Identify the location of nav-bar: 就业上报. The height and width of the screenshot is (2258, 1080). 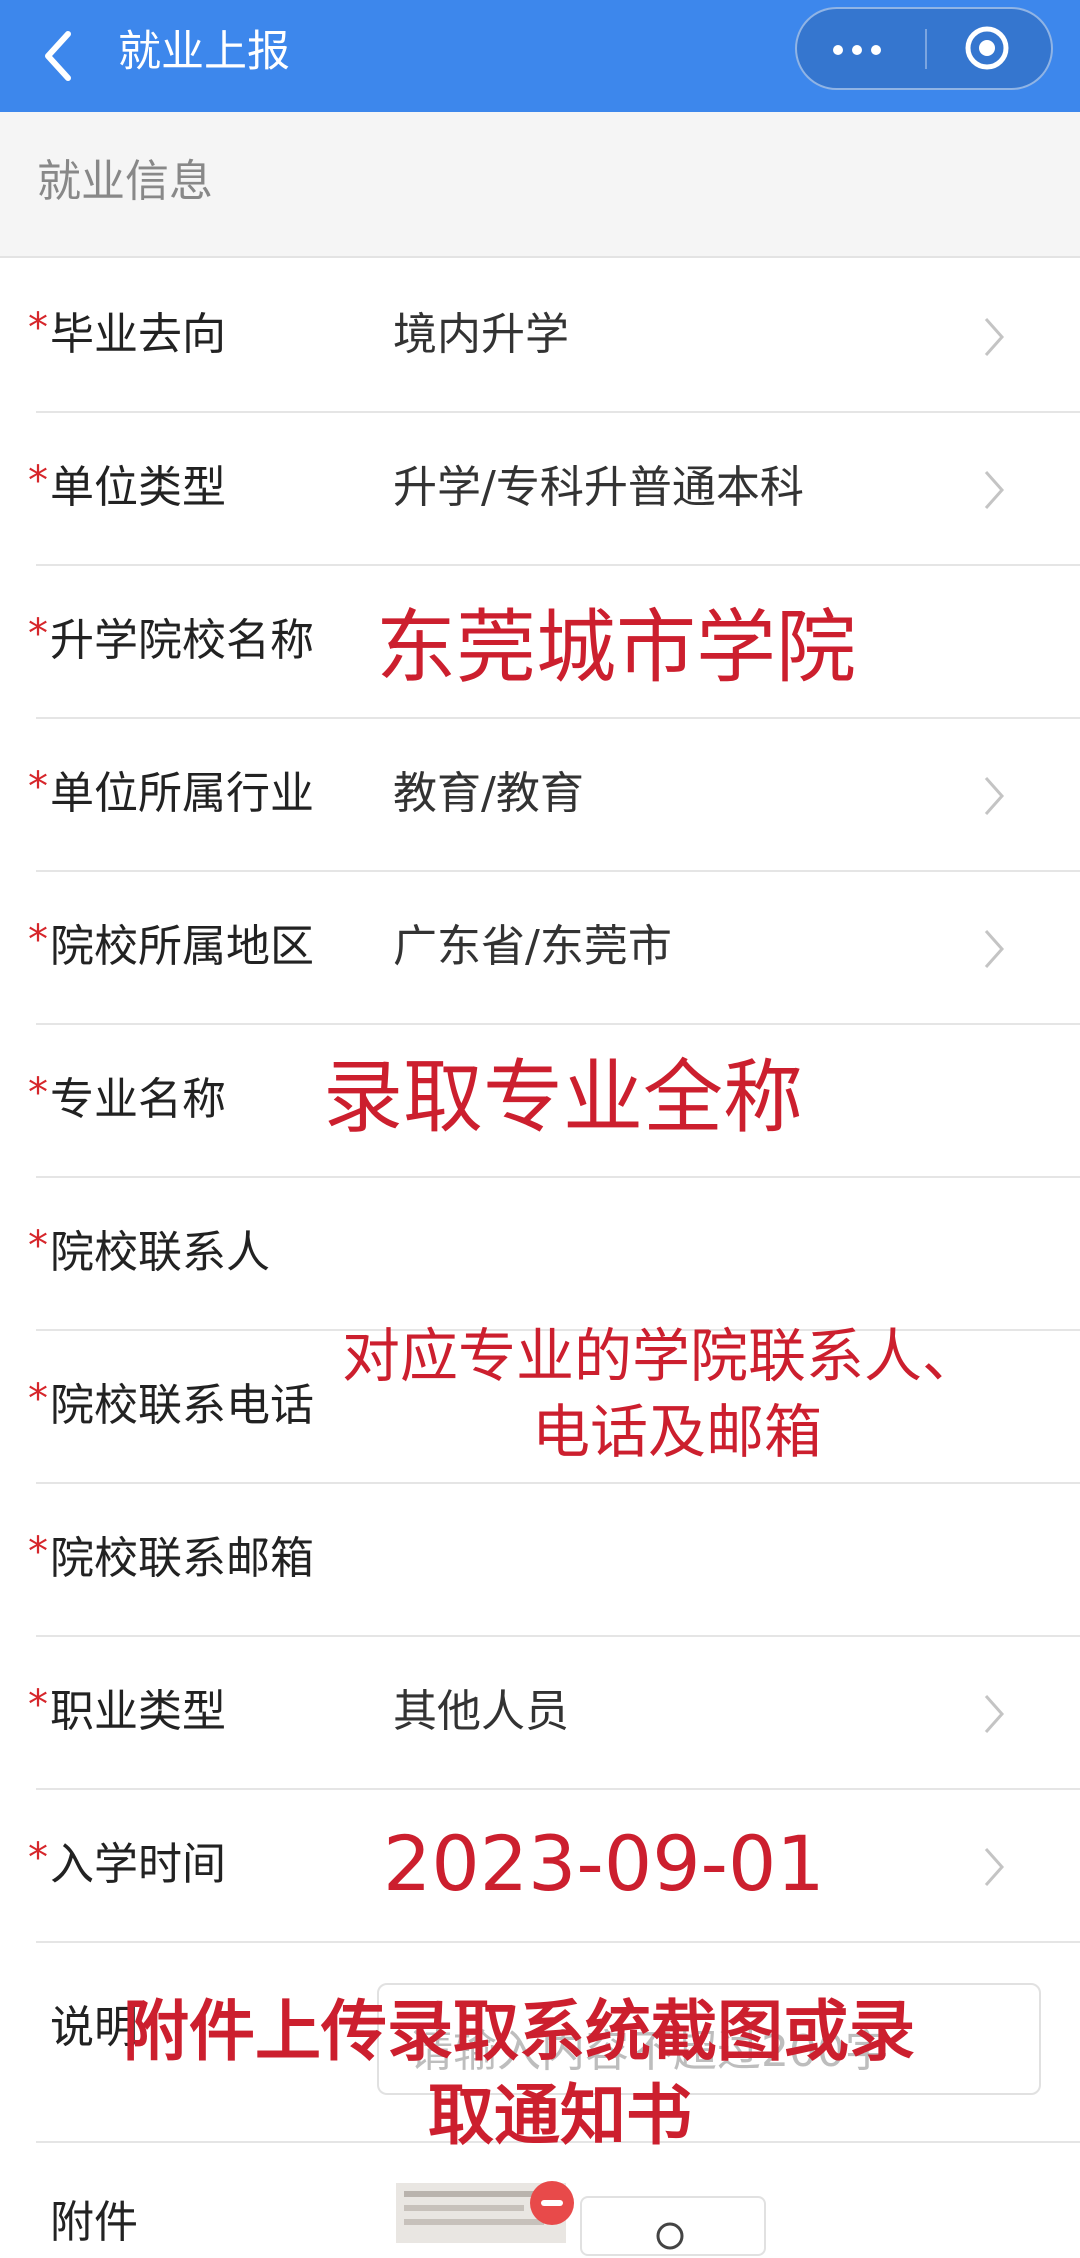
(540, 56).